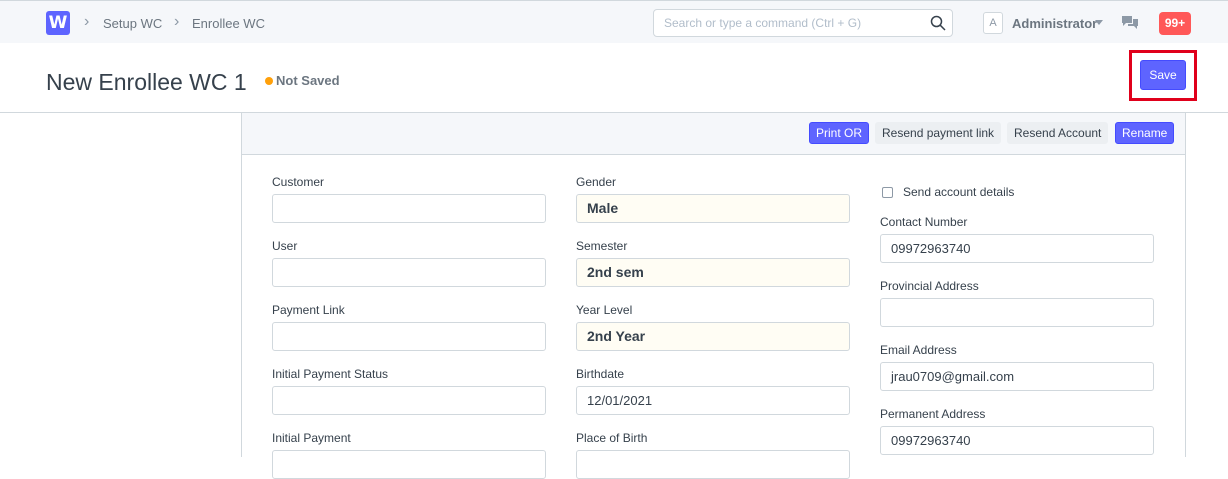 This screenshot has width=1228, height=479. Describe the element at coordinates (409, 208) in the screenshot. I see `customer-field` at that location.